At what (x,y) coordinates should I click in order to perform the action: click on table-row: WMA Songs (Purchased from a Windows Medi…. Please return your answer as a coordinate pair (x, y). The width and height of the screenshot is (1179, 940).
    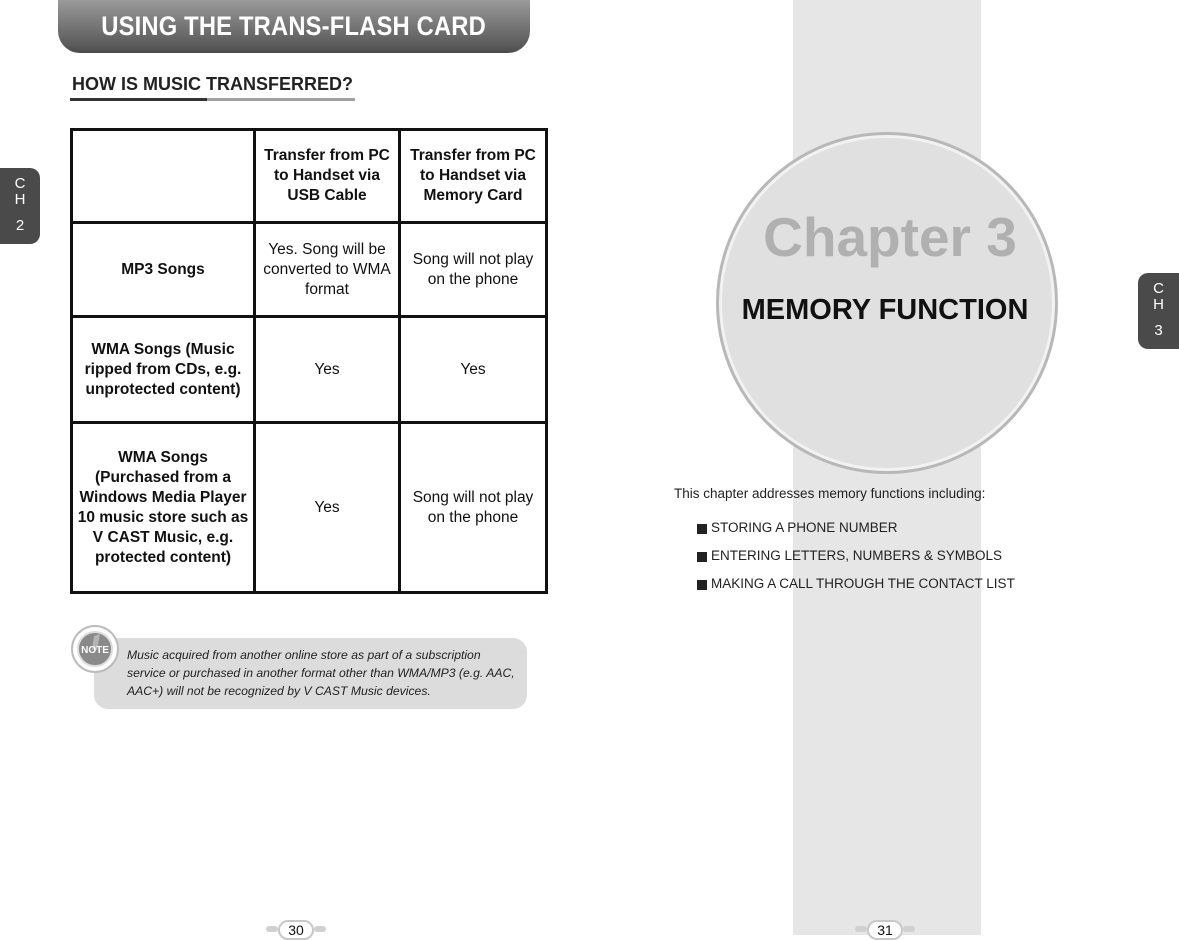
    Looking at the image, I should click on (309, 507).